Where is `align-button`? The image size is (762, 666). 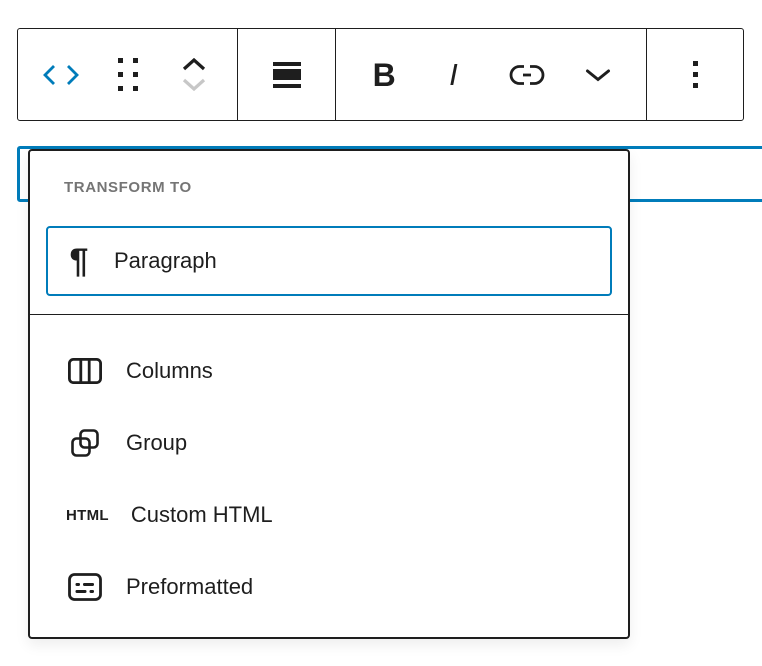
align-button is located at coordinates (287, 75).